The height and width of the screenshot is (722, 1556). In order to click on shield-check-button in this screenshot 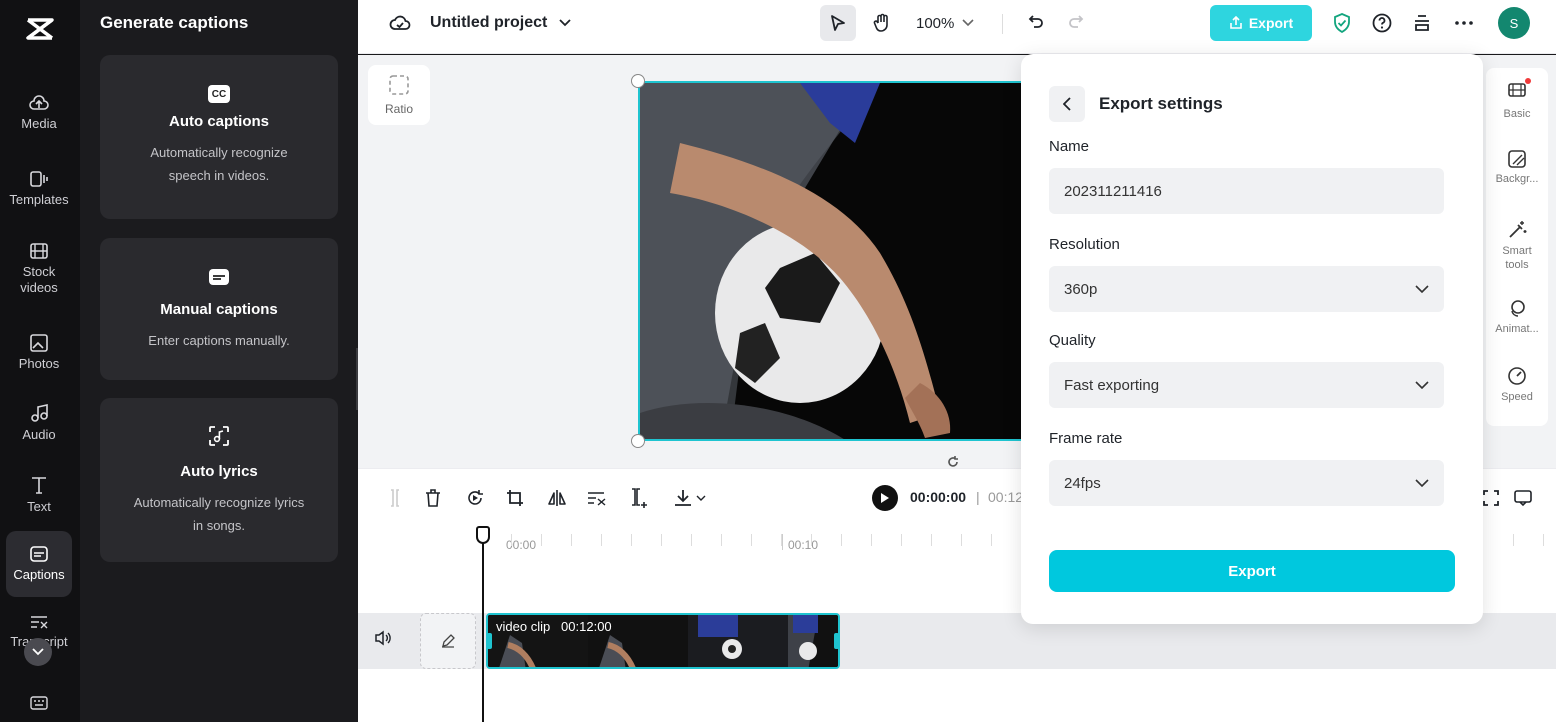, I will do `click(1342, 23)`.